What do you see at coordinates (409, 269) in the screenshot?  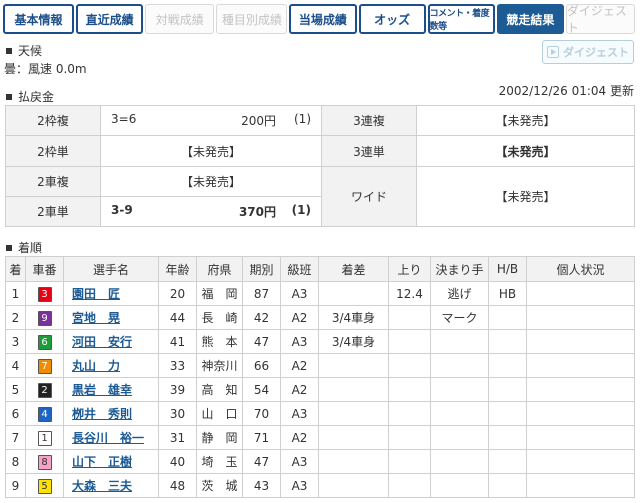 I see `column-header: 上り` at bounding box center [409, 269].